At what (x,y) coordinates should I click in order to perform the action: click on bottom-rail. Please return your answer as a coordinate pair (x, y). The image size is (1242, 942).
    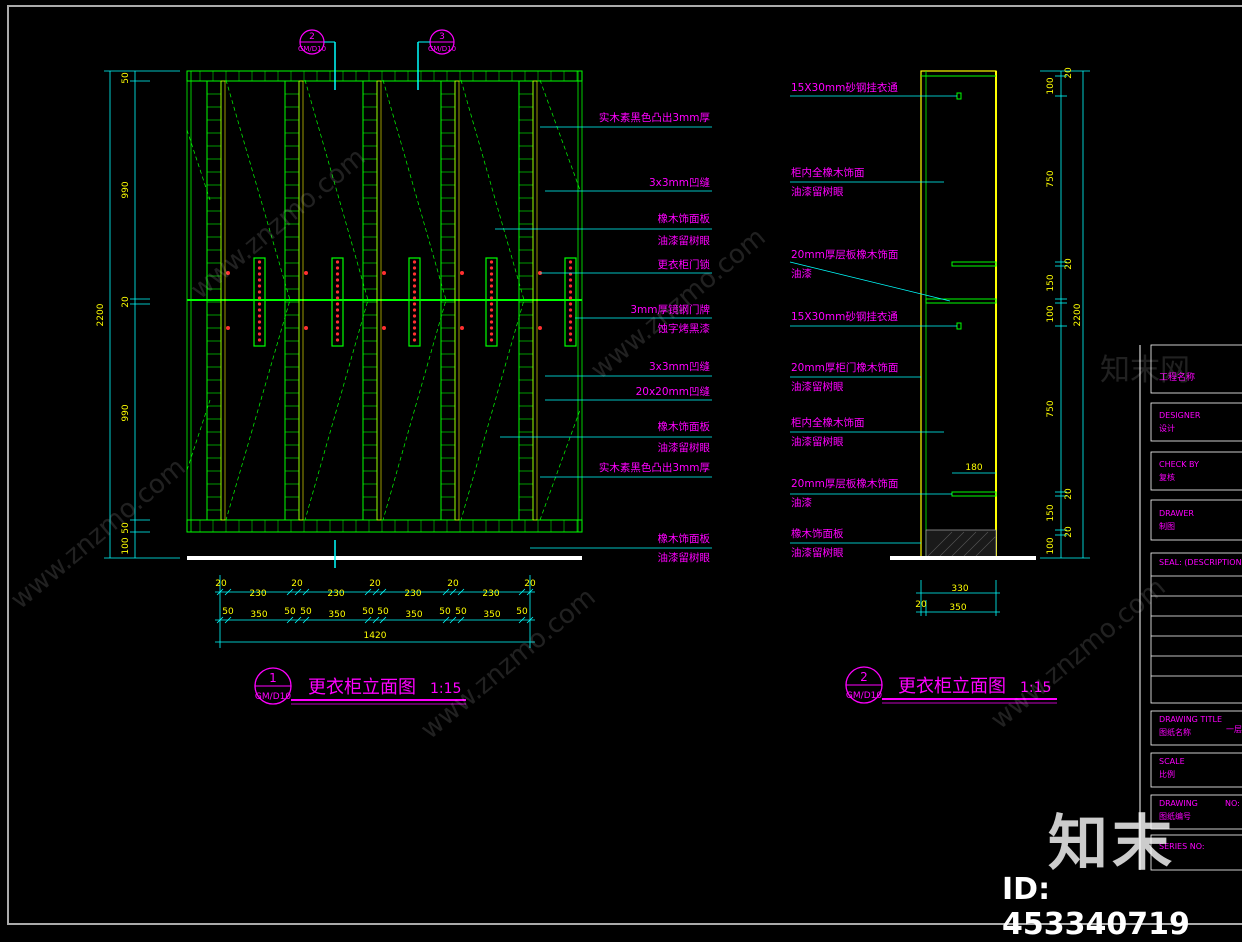
    Looking at the image, I should click on (384, 526).